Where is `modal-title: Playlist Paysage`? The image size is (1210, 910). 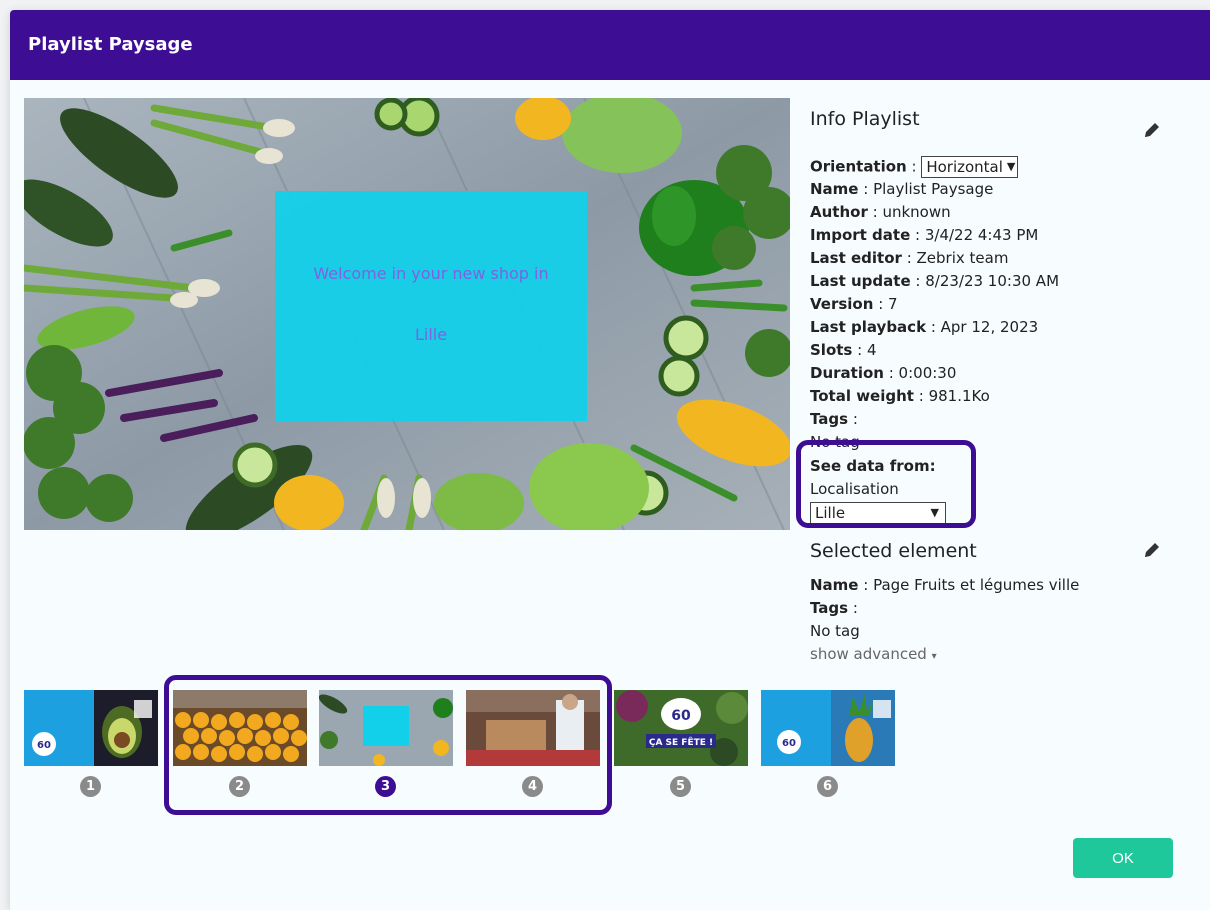
modal-title: Playlist Paysage is located at coordinates (110, 44).